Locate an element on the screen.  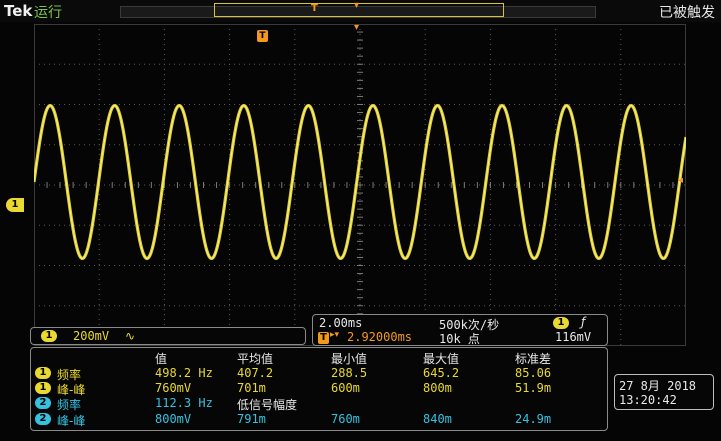
measurement-value: 112.3 Hz is located at coordinates (184, 403).